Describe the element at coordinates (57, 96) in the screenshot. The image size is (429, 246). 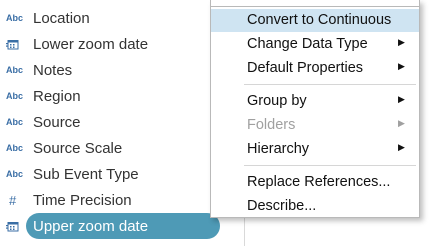
I see `field-label: Region` at that location.